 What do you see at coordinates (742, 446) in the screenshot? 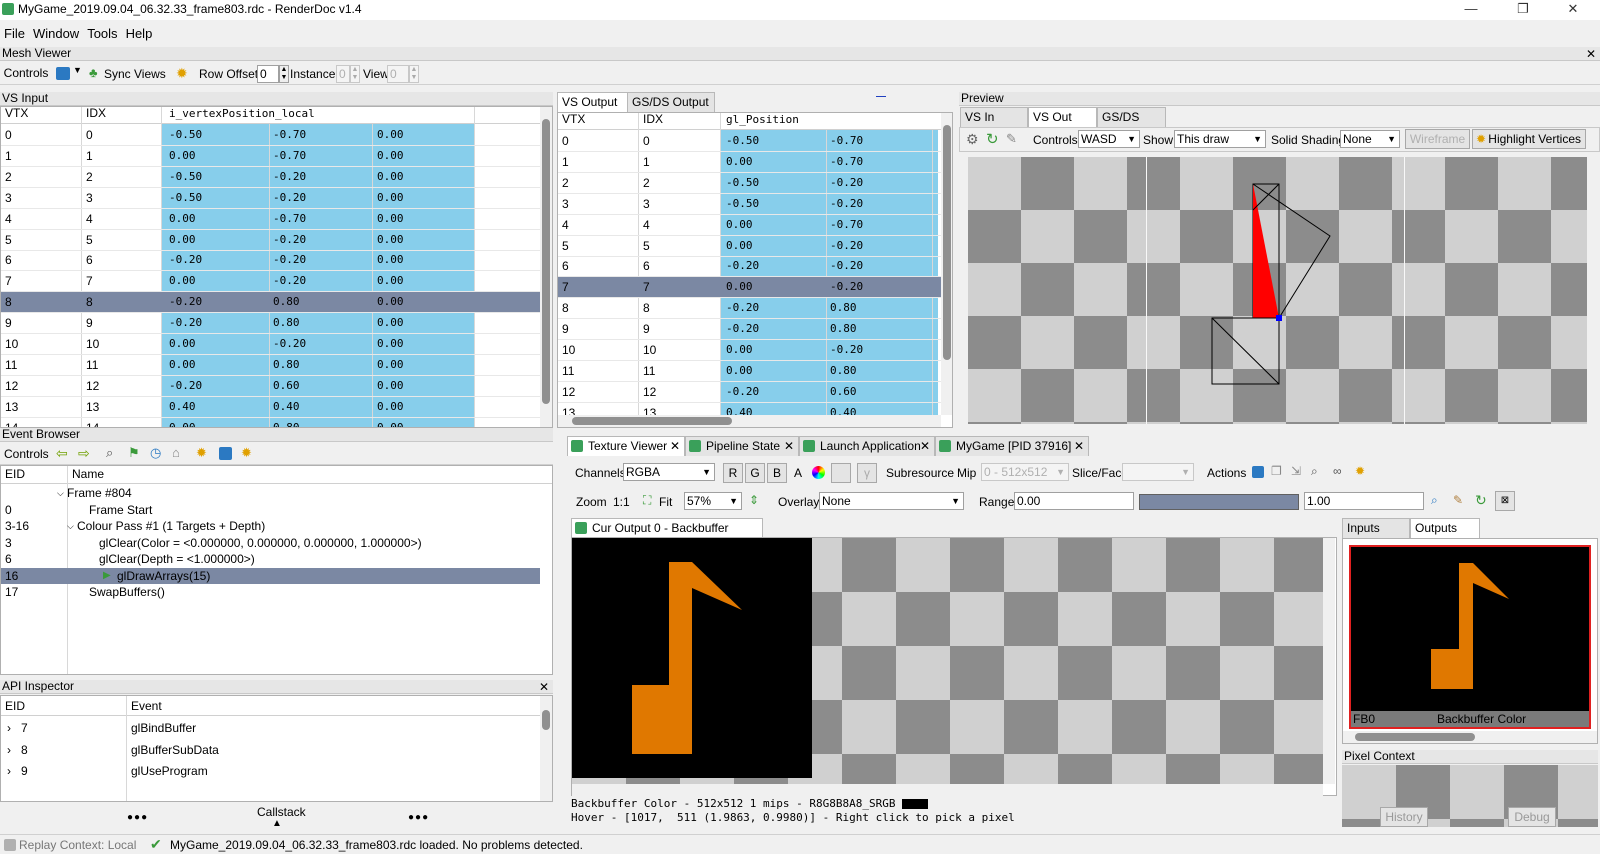
I see `tab-pipeline-state: Pipeline State ✕` at bounding box center [742, 446].